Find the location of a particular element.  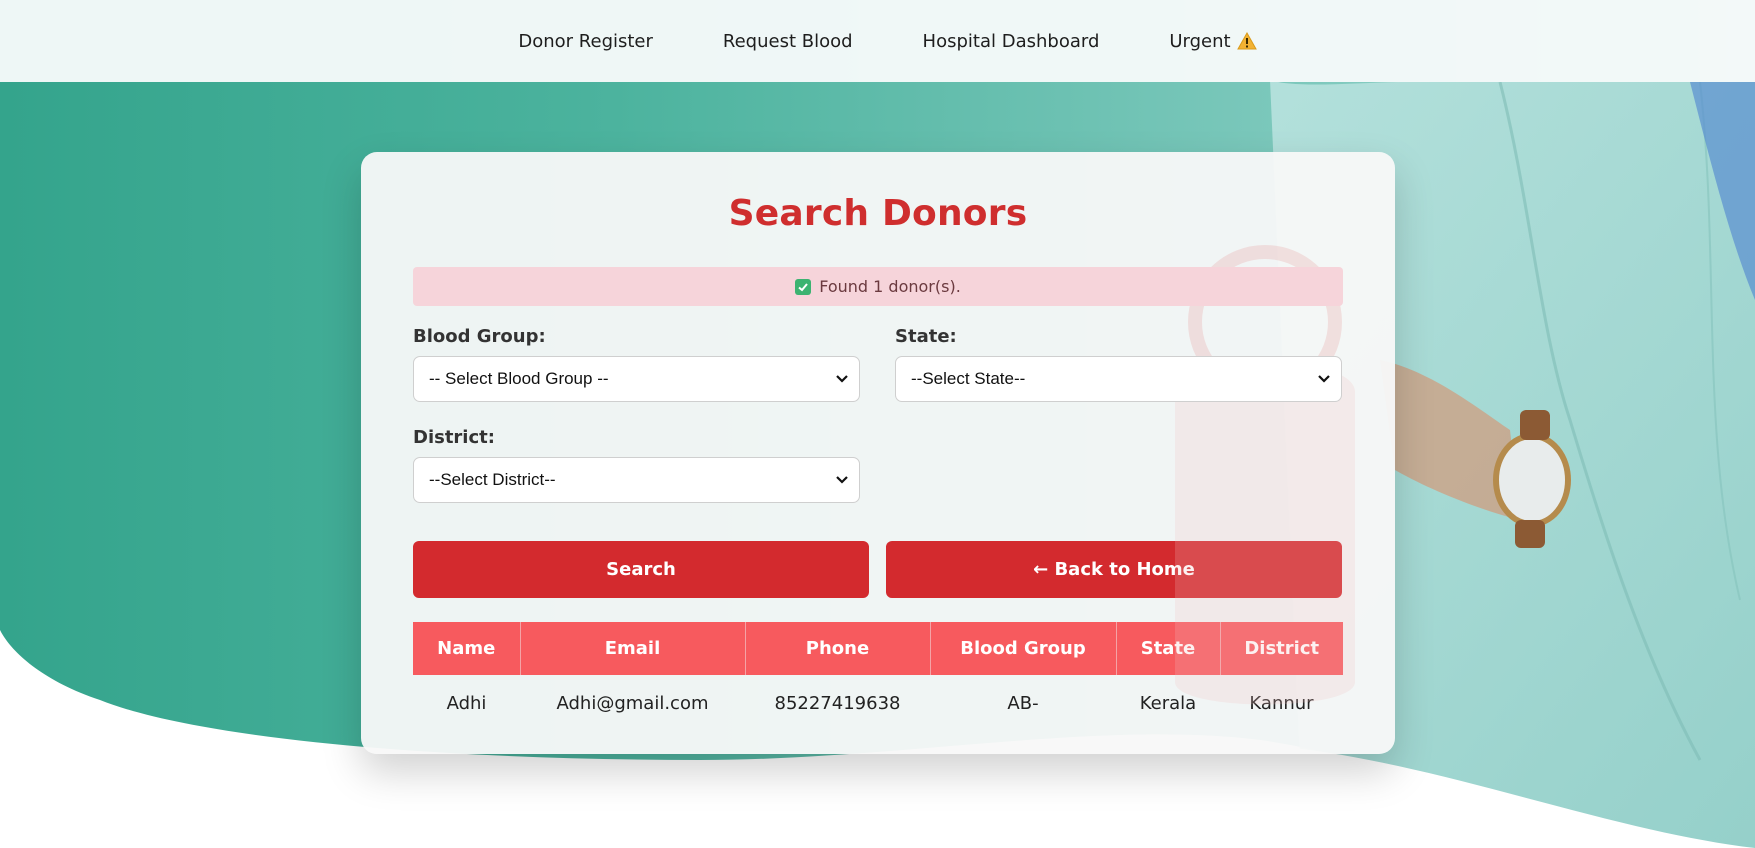

column-header: State is located at coordinates (1168, 648).